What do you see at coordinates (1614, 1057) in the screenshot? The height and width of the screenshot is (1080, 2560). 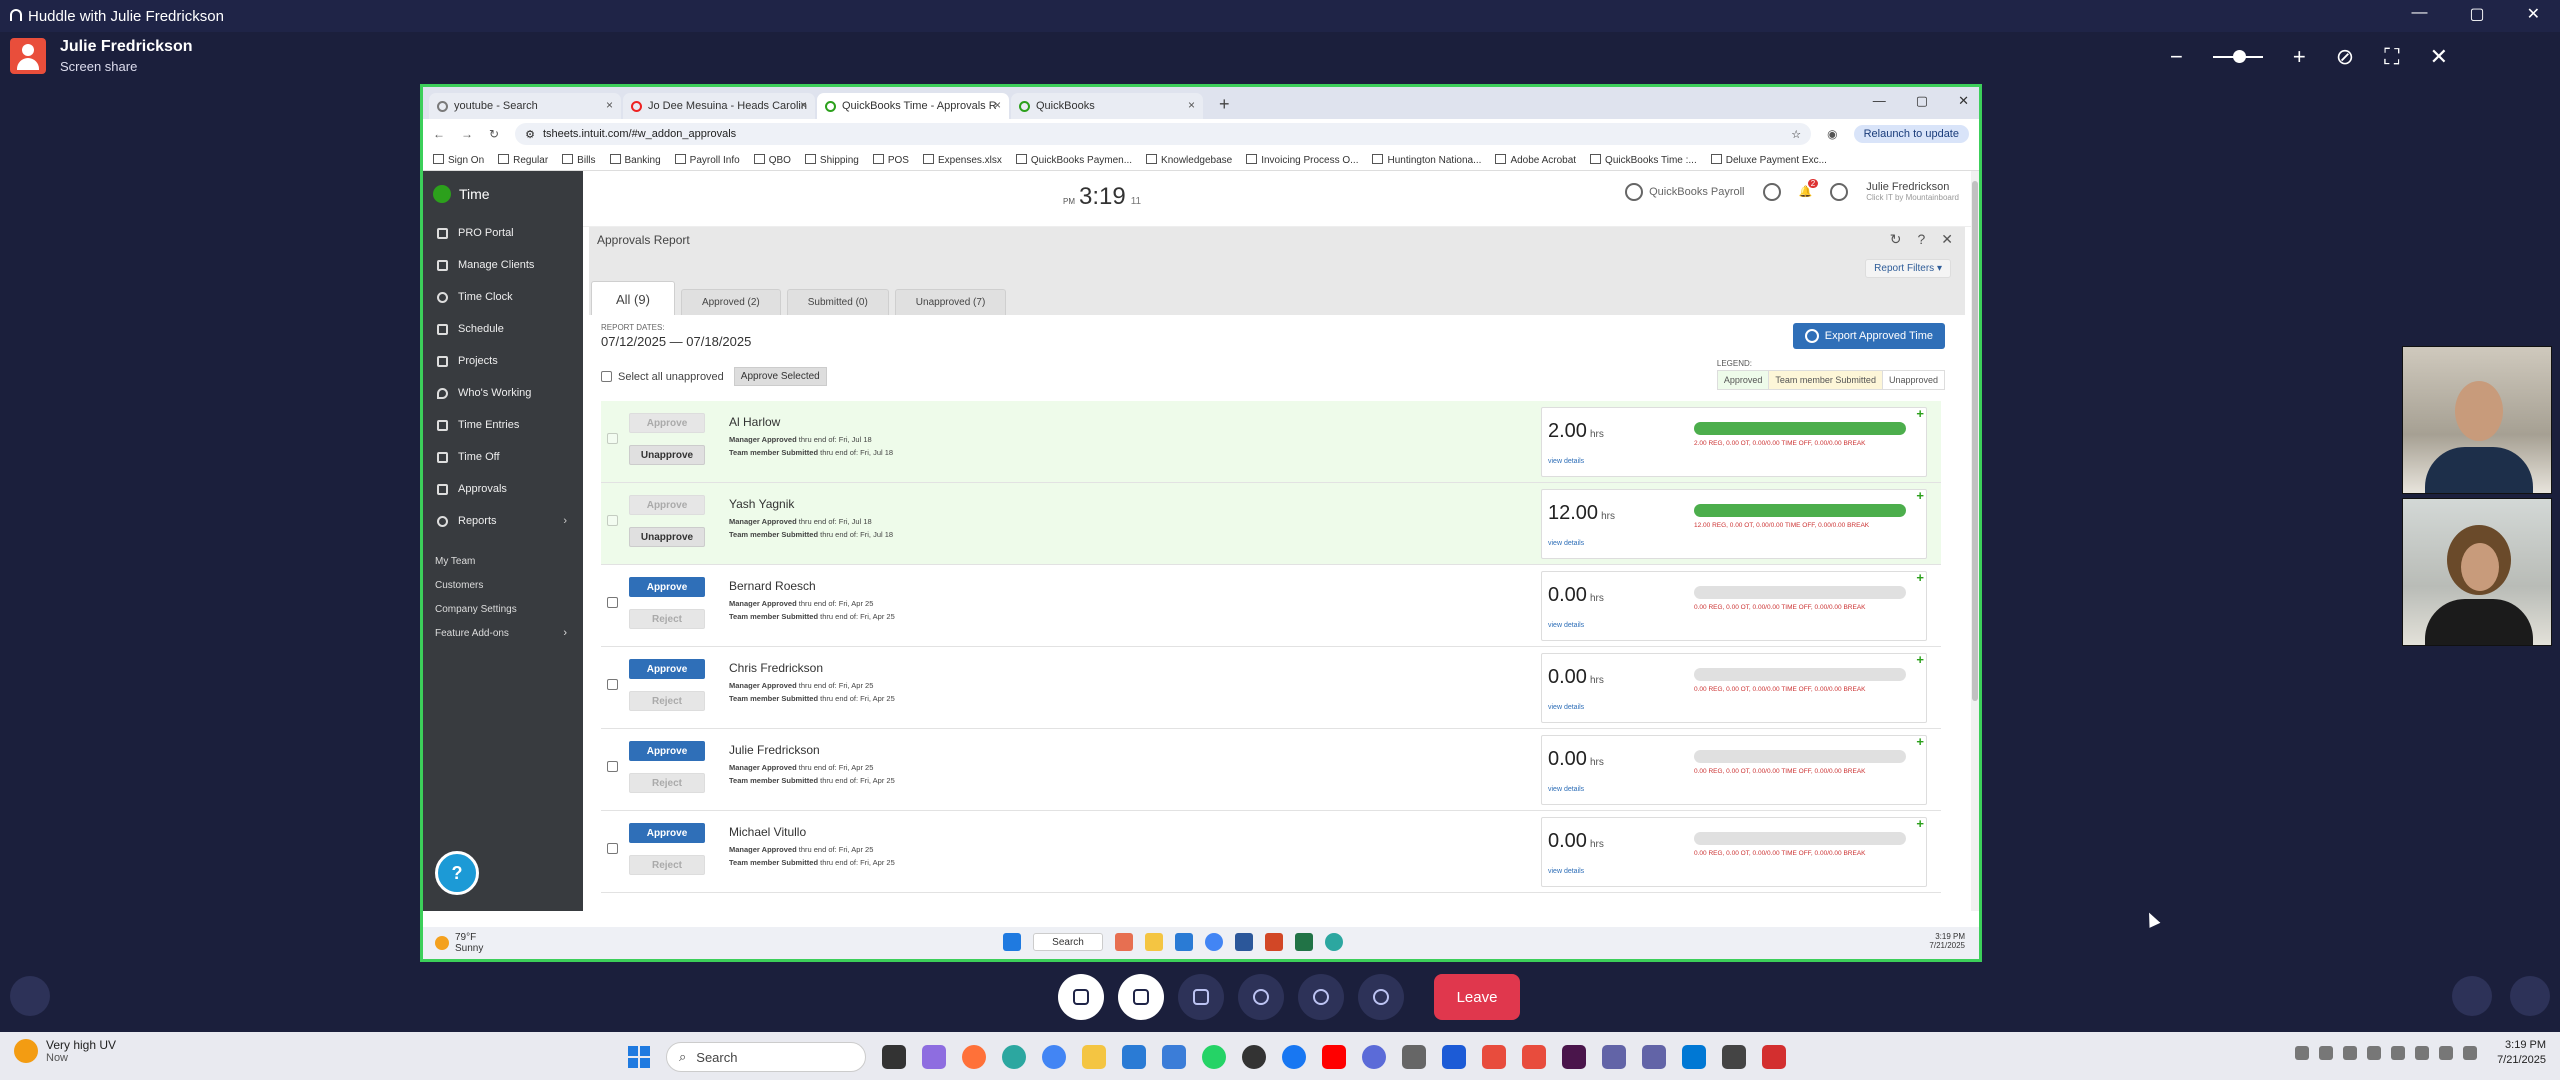 I see `settings-icon` at bounding box center [1614, 1057].